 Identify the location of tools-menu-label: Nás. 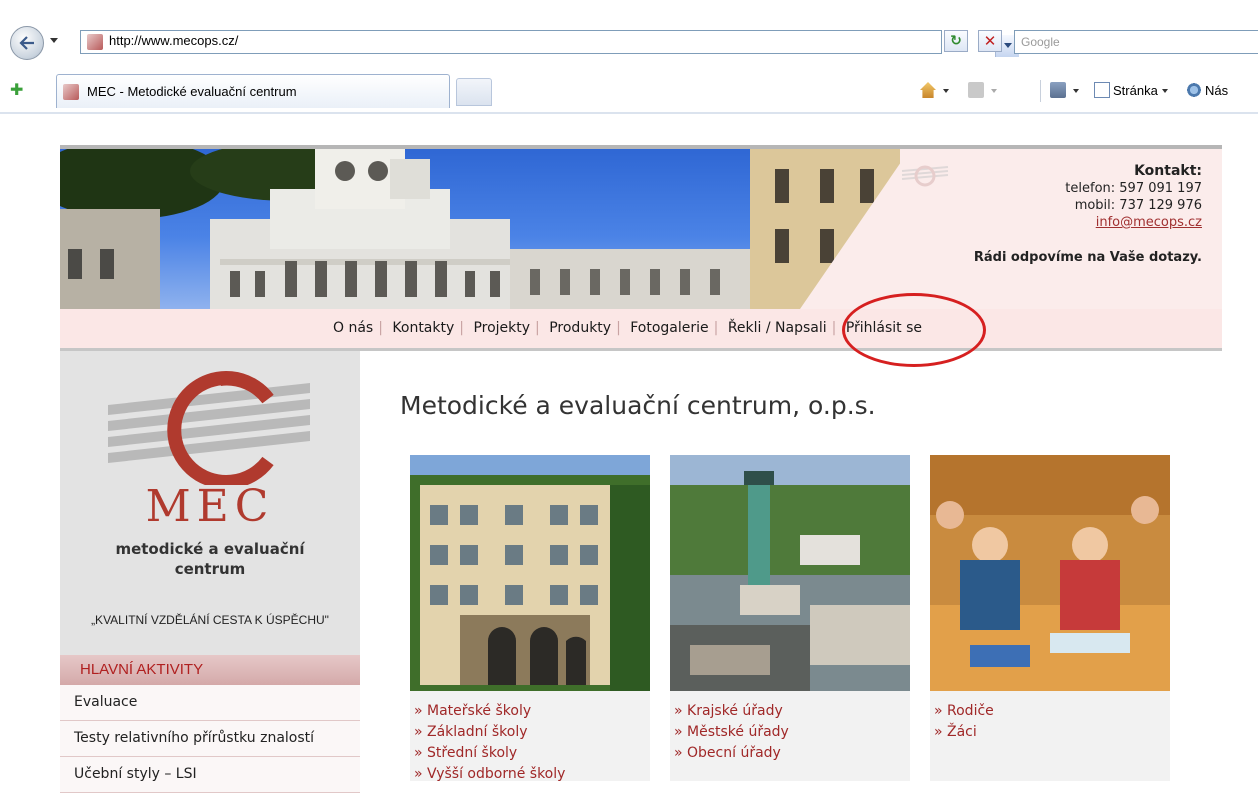
(1217, 90).